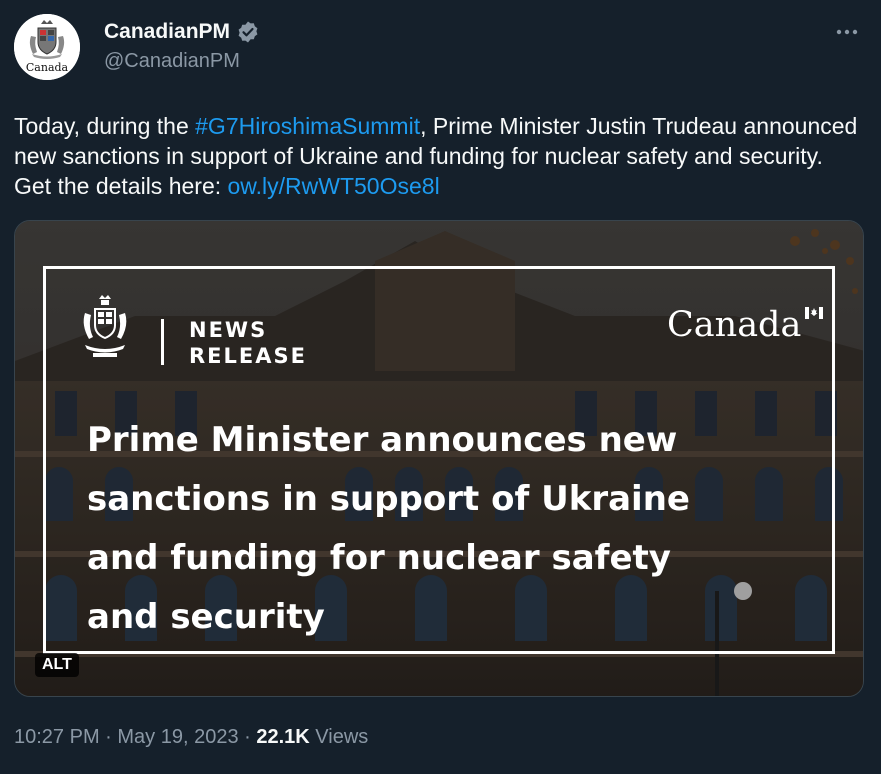  I want to click on tweet-text-part: Today, during the, so click(105, 126).